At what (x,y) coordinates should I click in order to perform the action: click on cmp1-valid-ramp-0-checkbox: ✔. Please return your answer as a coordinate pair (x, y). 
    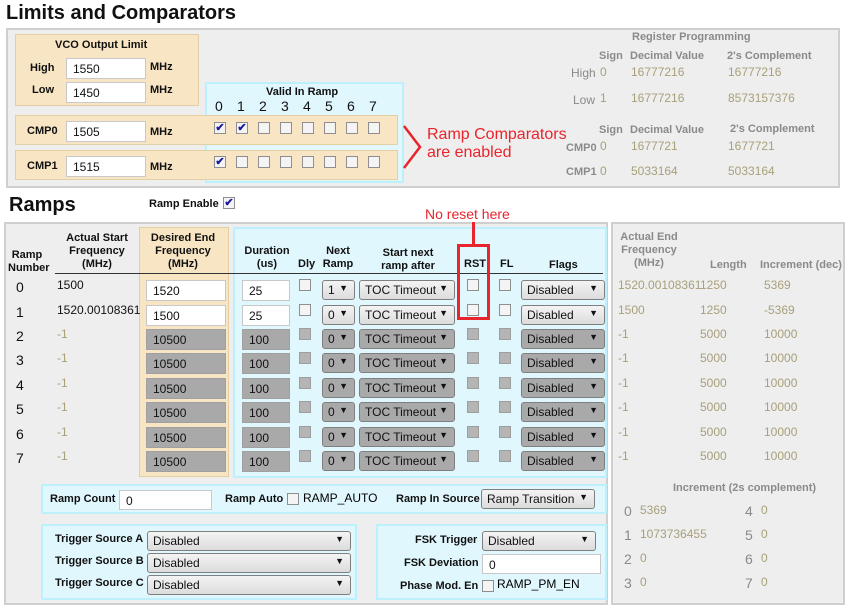
    Looking at the image, I should click on (220, 162).